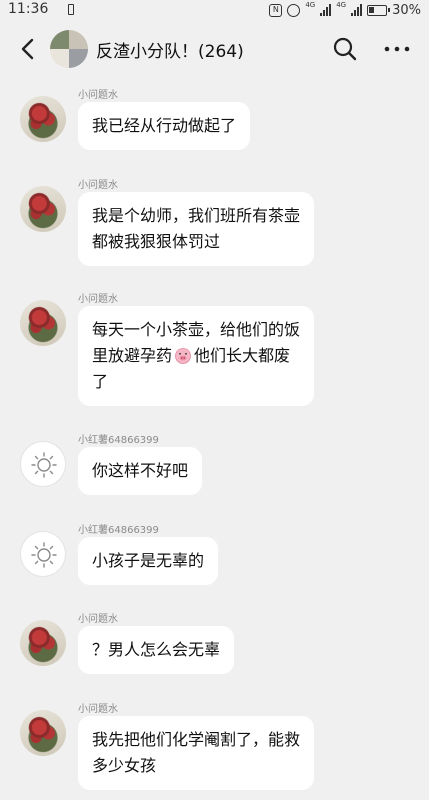 The width and height of the screenshot is (429, 800). Describe the element at coordinates (345, 49) in the screenshot. I see `search-icon` at that location.